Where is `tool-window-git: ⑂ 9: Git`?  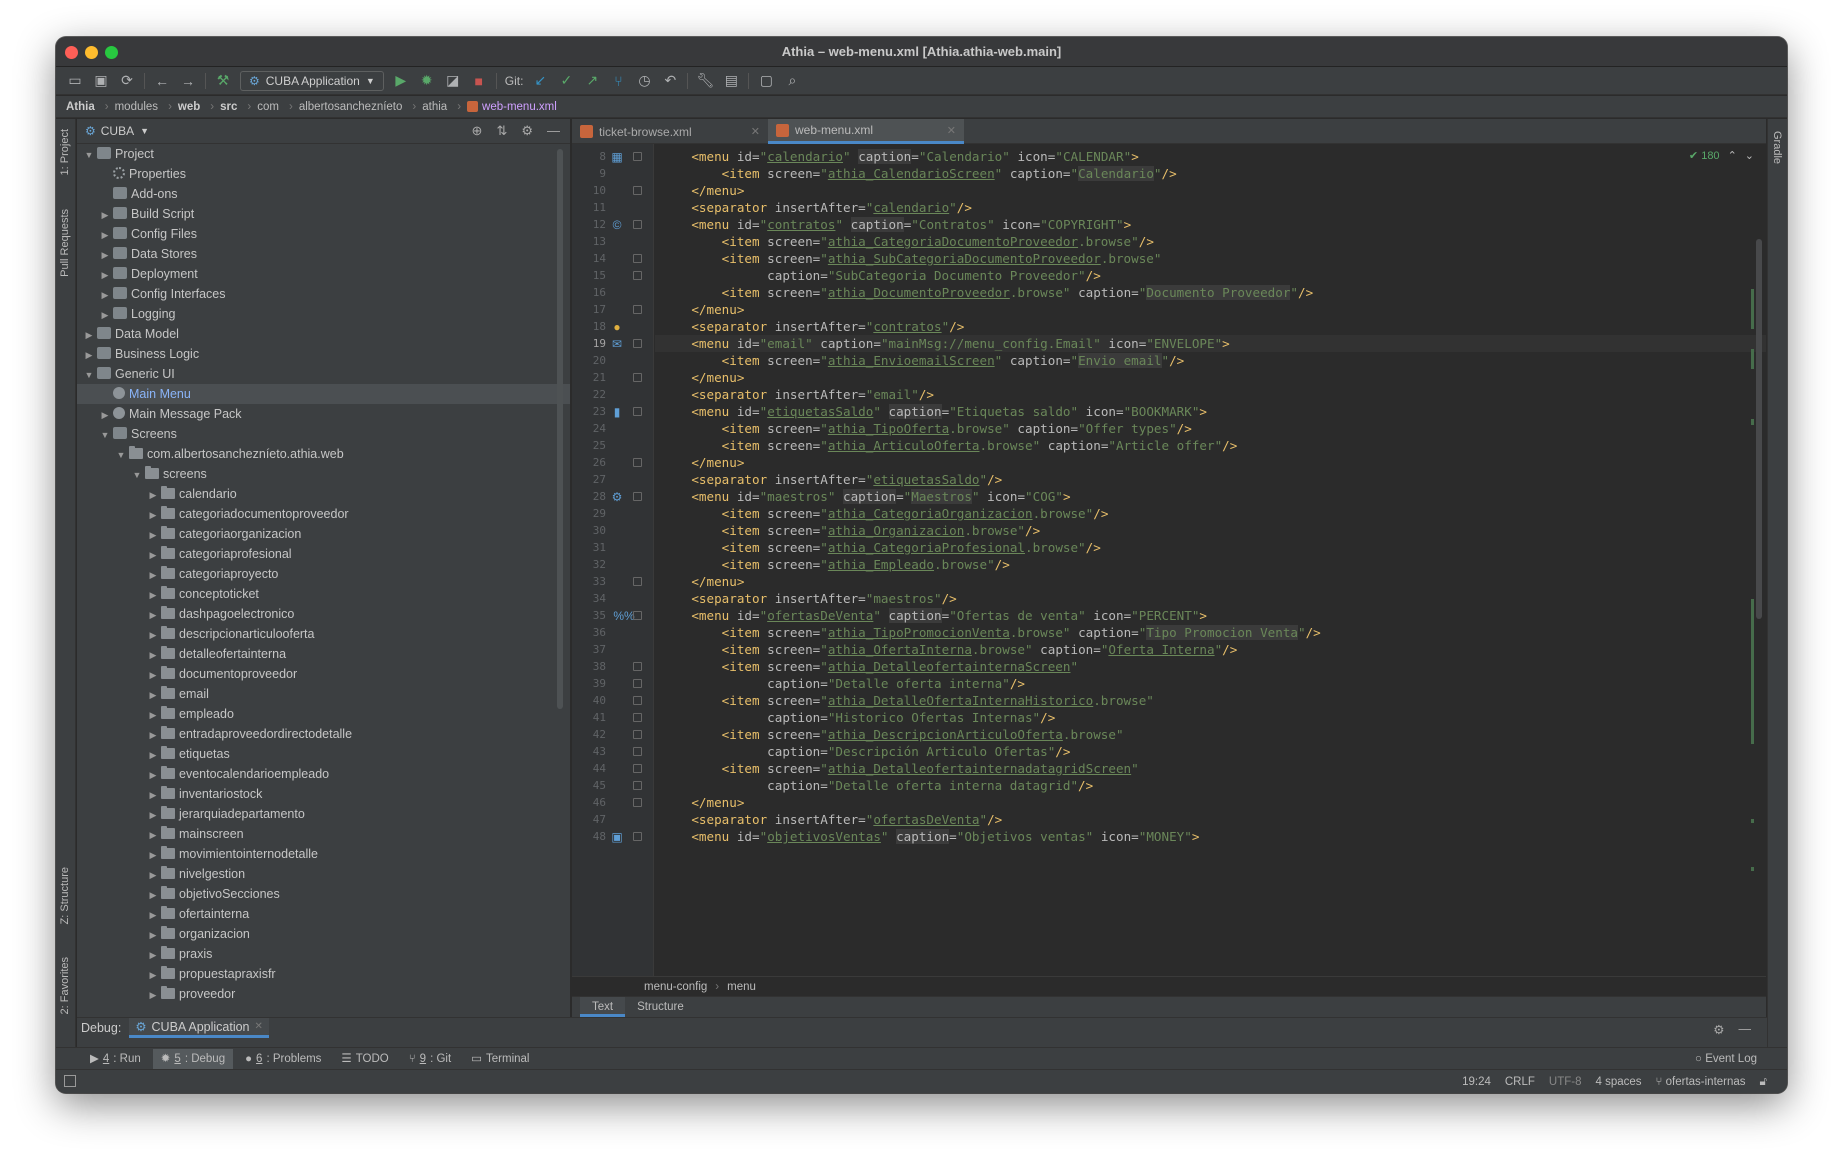 tool-window-git: ⑂ 9: Git is located at coordinates (430, 1059).